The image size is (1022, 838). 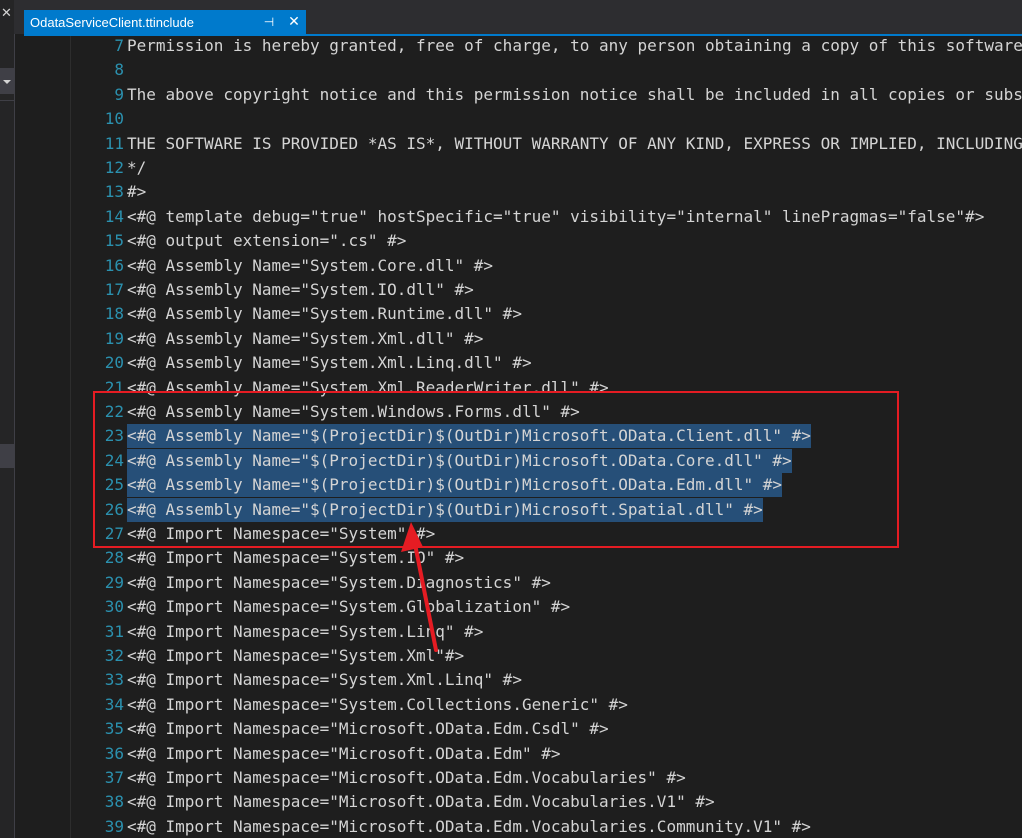 I want to click on code-line: 15 <#@ output extension=".cs" #>, so click(x=523, y=241).